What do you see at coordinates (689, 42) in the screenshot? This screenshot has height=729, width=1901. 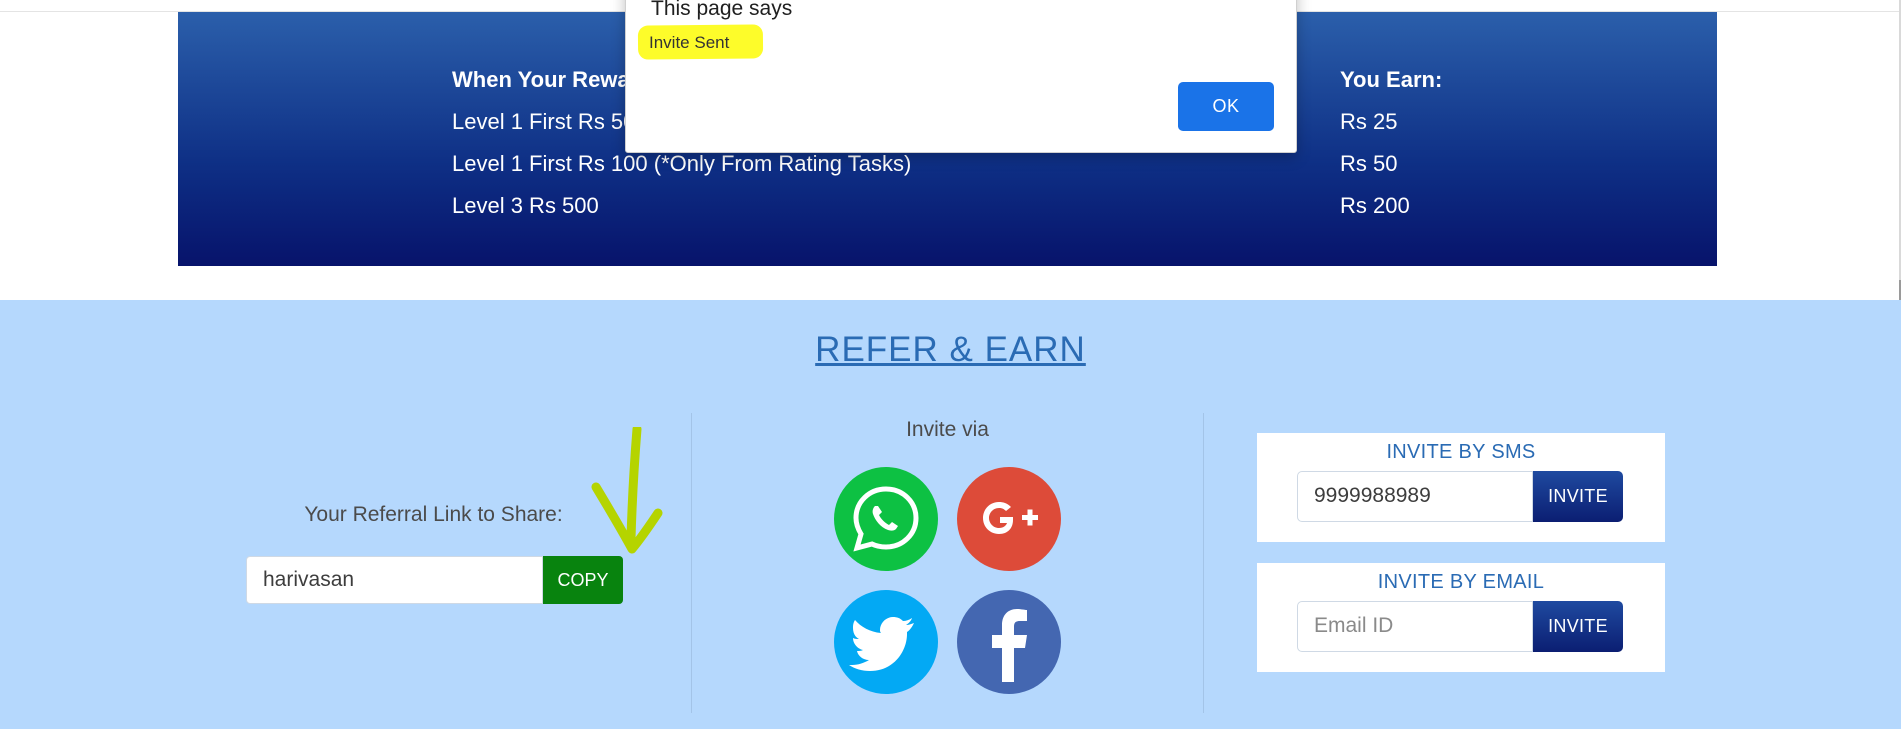 I see `dialog-message: Invite Sent` at bounding box center [689, 42].